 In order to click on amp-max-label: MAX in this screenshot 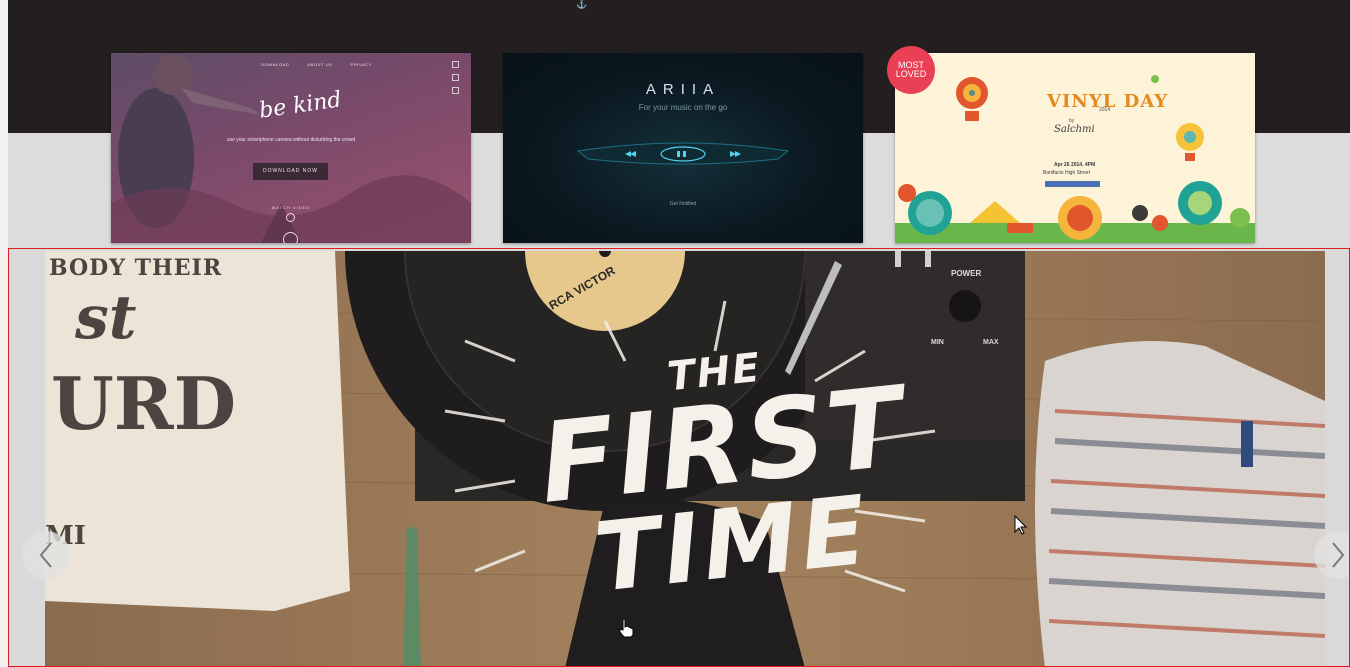, I will do `click(991, 342)`.